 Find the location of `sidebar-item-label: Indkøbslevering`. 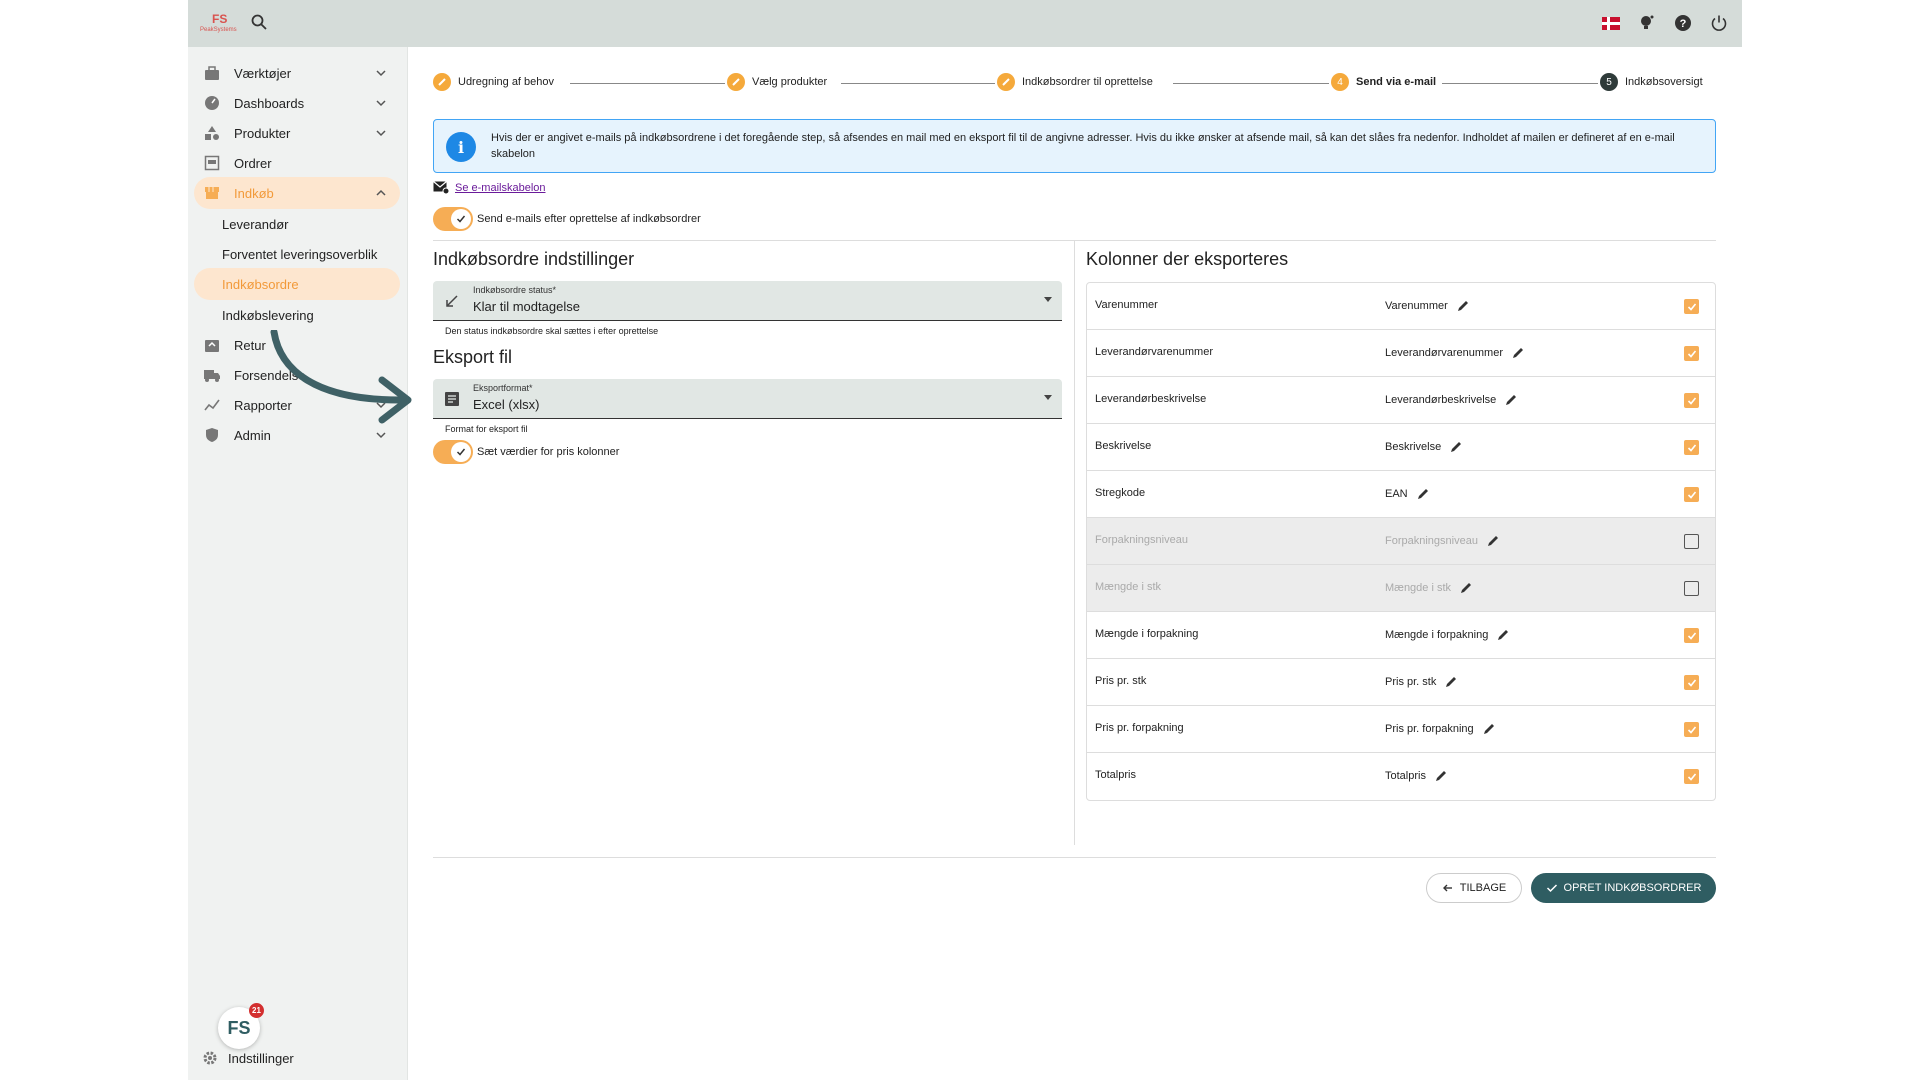

sidebar-item-label: Indkøbslevering is located at coordinates (268, 315).